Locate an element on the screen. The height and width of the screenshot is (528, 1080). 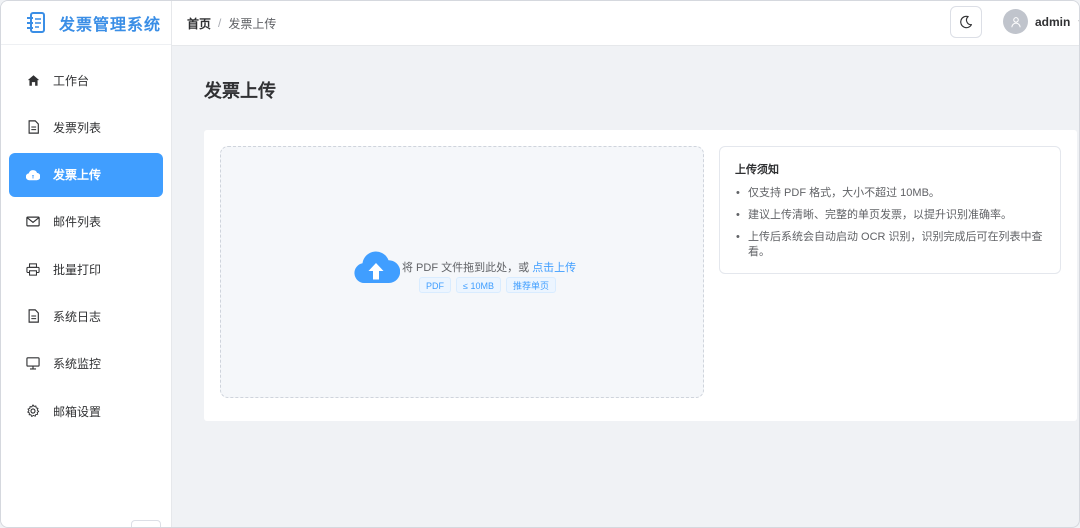
sidebar-item-label: 发票上传 is located at coordinates (77, 175).